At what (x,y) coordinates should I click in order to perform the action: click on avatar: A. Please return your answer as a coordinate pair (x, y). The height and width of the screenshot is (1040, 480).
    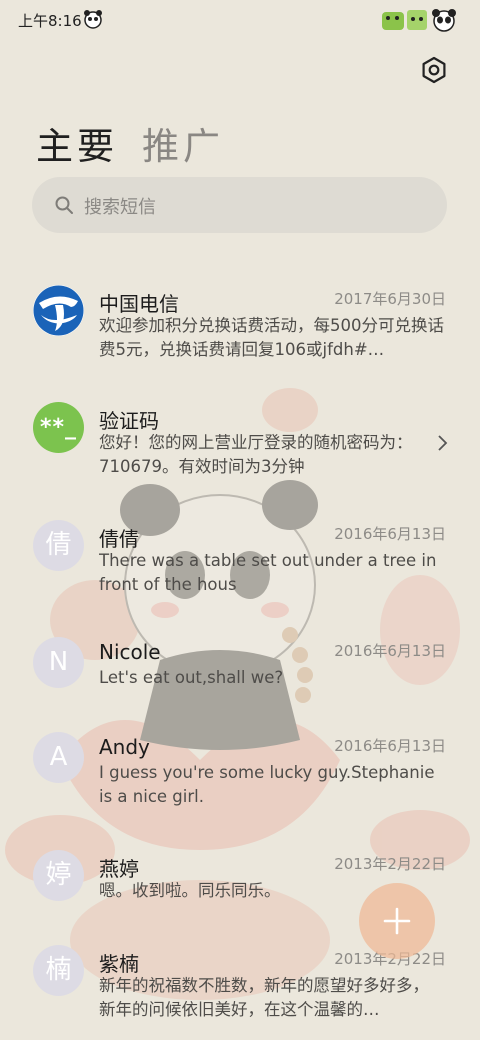
    Looking at the image, I should click on (58, 757).